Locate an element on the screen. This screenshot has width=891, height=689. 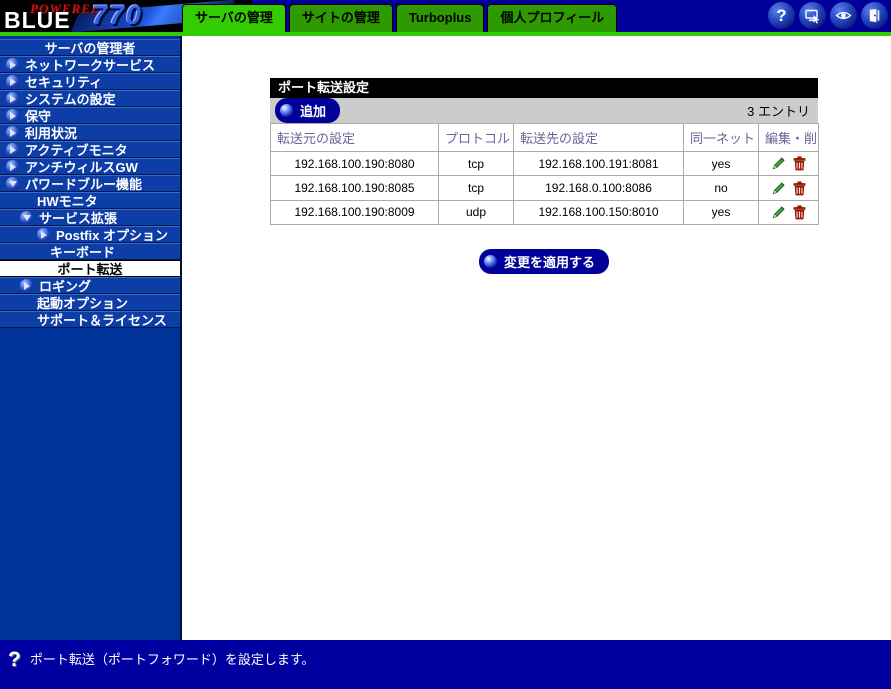
add-button-label: 追加 is located at coordinates (313, 111).